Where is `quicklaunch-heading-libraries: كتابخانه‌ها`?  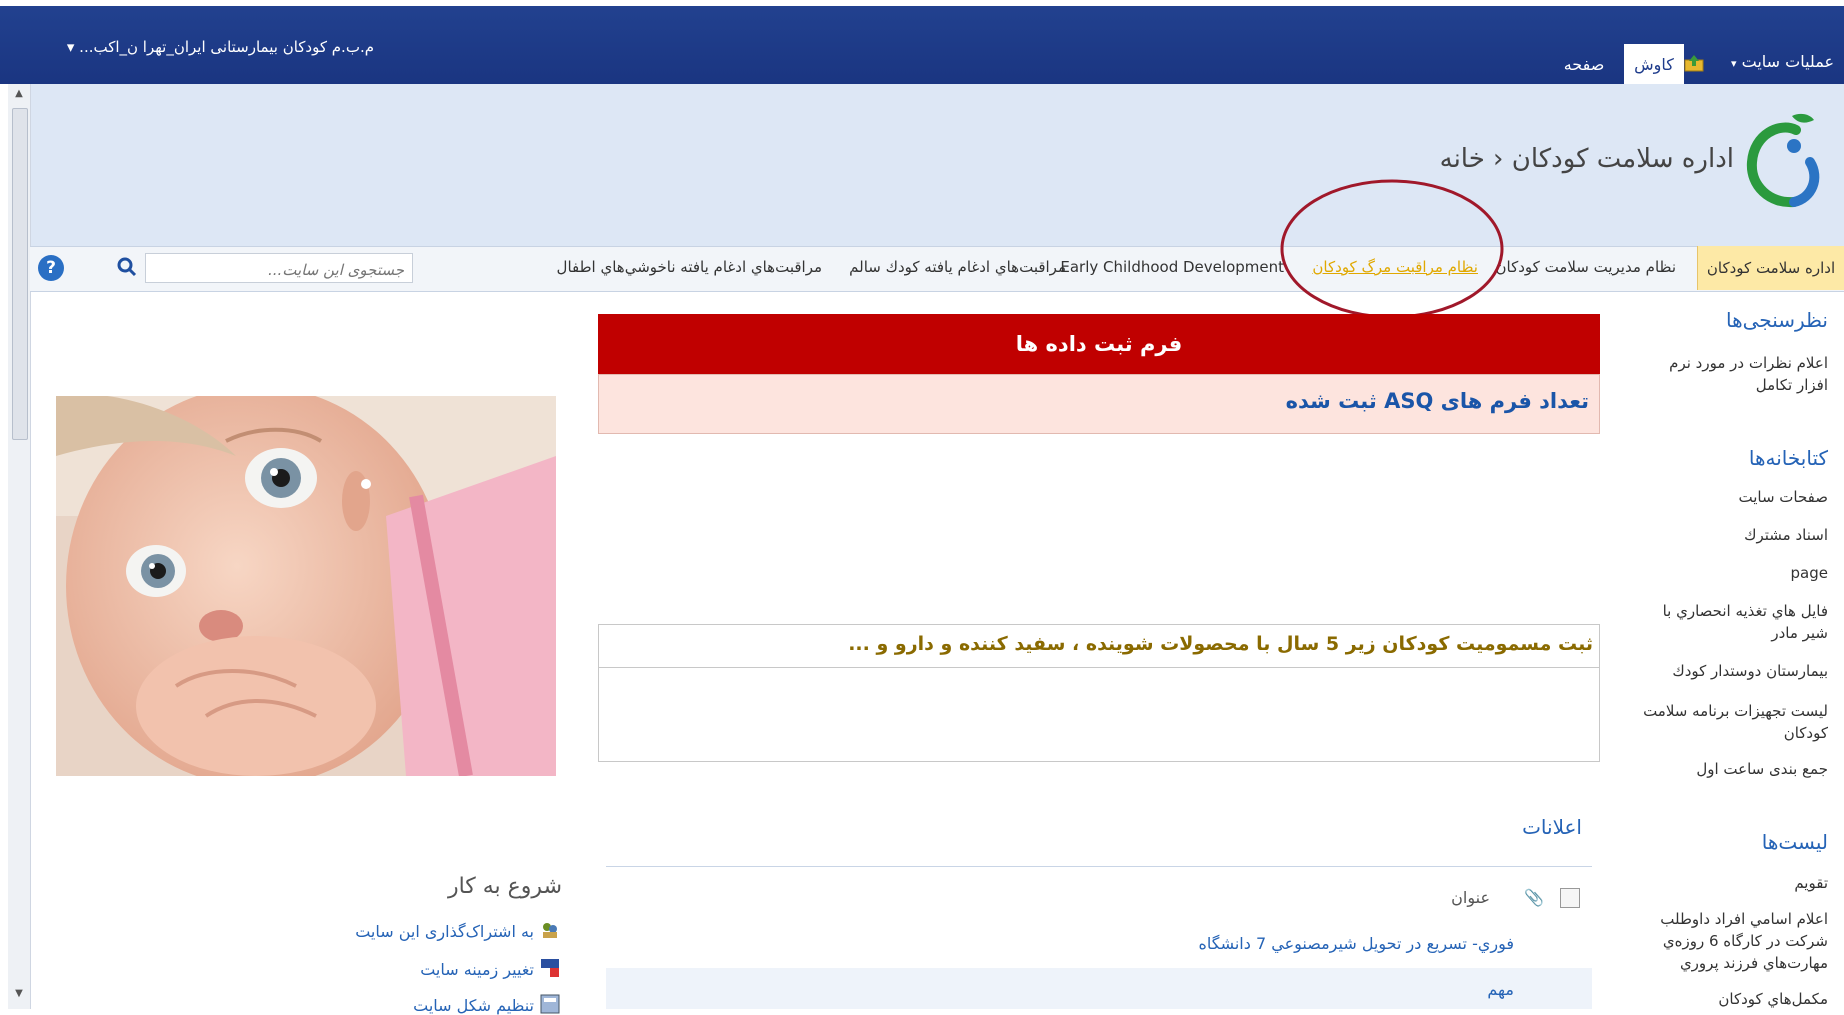 quicklaunch-heading-libraries: كتابخانه‌ها is located at coordinates (1788, 458).